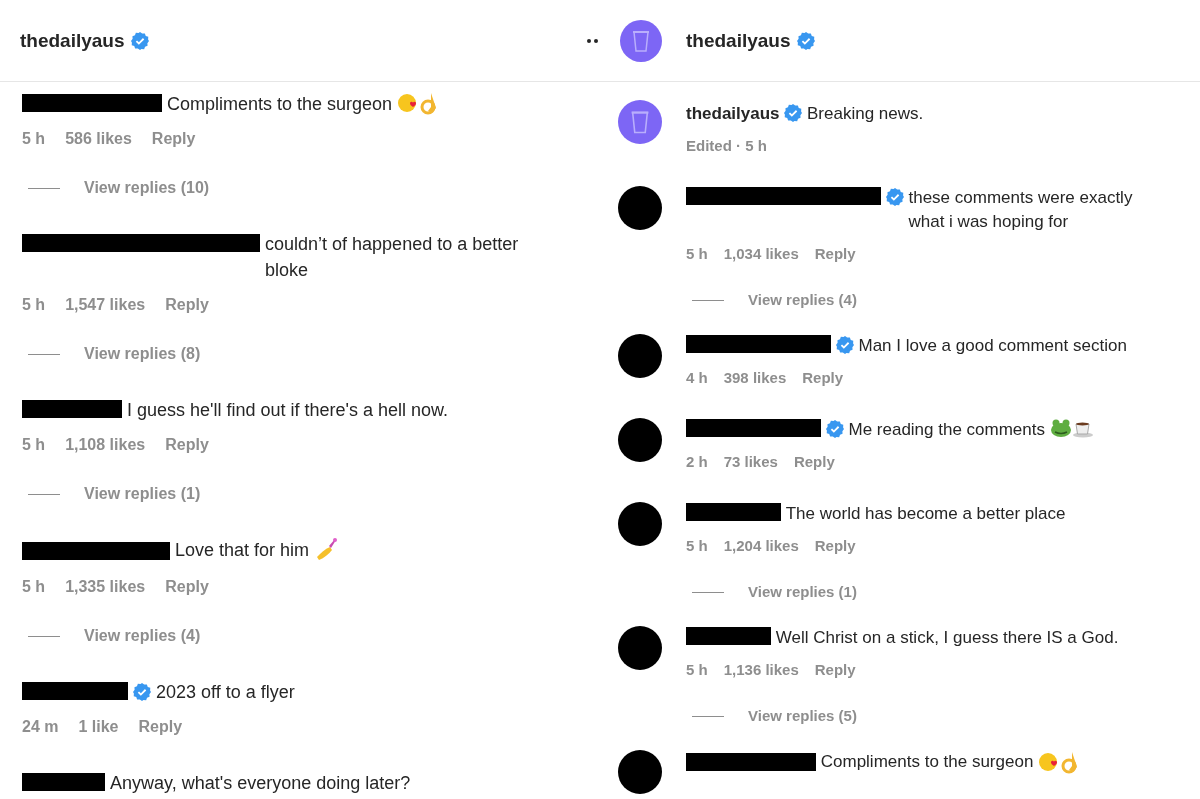  I want to click on view-replies-link: View replies (10), so click(147, 188).